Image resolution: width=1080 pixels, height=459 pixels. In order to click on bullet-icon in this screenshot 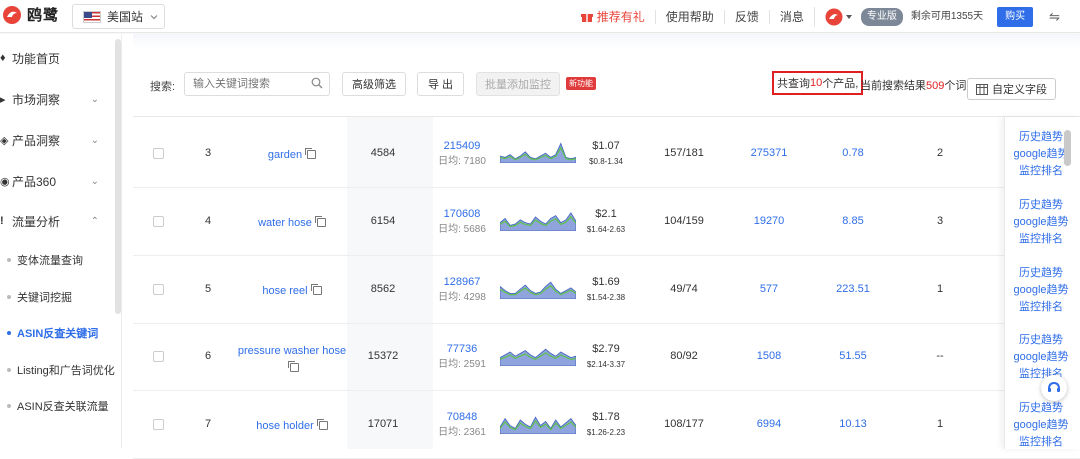, I will do `click(9, 370)`.